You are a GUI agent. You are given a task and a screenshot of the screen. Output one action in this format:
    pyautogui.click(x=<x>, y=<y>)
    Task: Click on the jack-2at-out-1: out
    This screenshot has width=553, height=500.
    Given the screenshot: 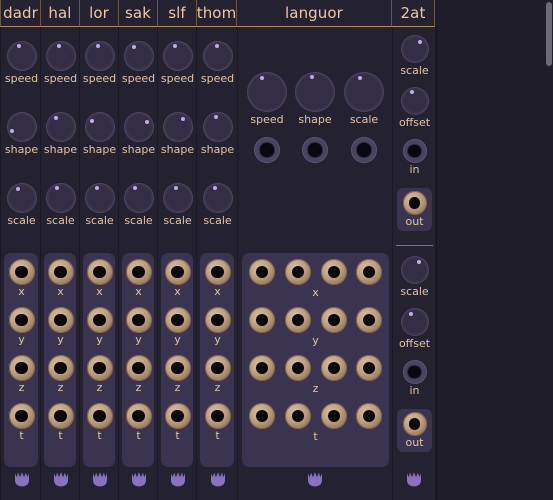 What is the action you would take?
    pyautogui.click(x=414, y=430)
    